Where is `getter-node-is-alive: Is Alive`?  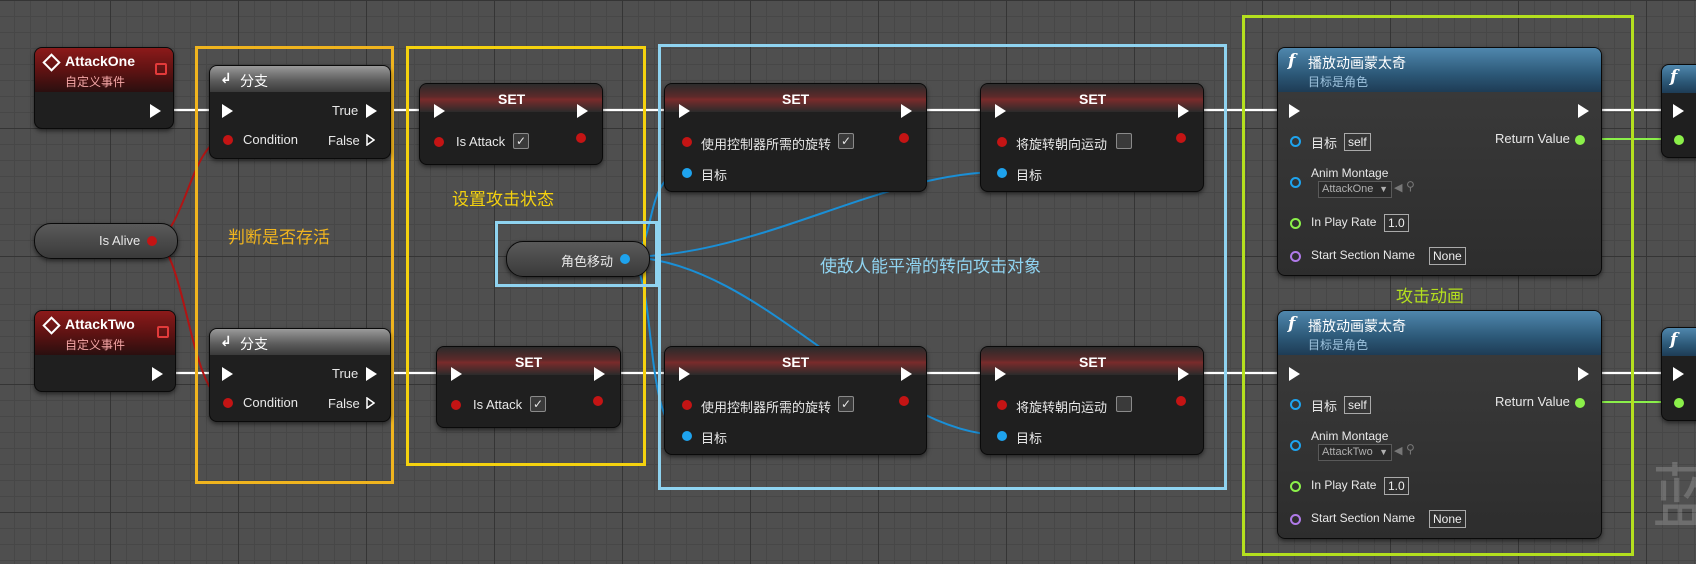
getter-node-is-alive: Is Alive is located at coordinates (106, 241).